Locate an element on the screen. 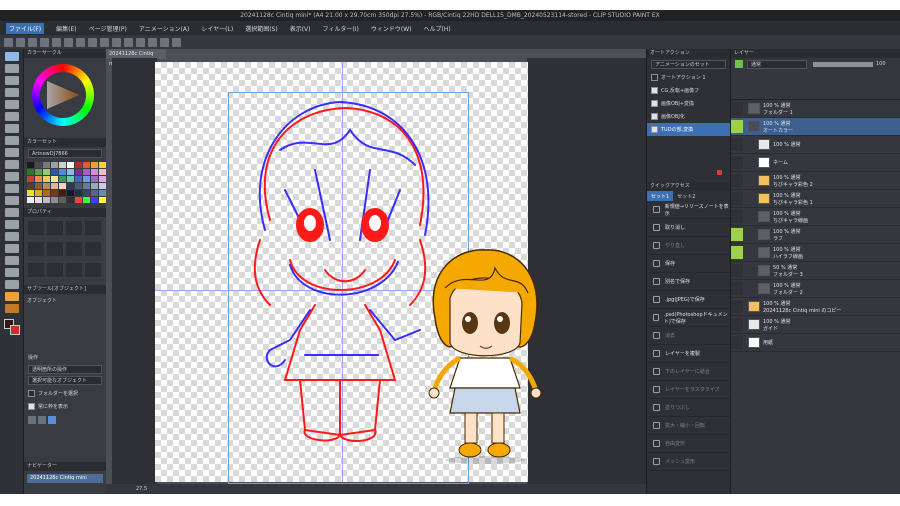  clear-icon is located at coordinates (68, 42).